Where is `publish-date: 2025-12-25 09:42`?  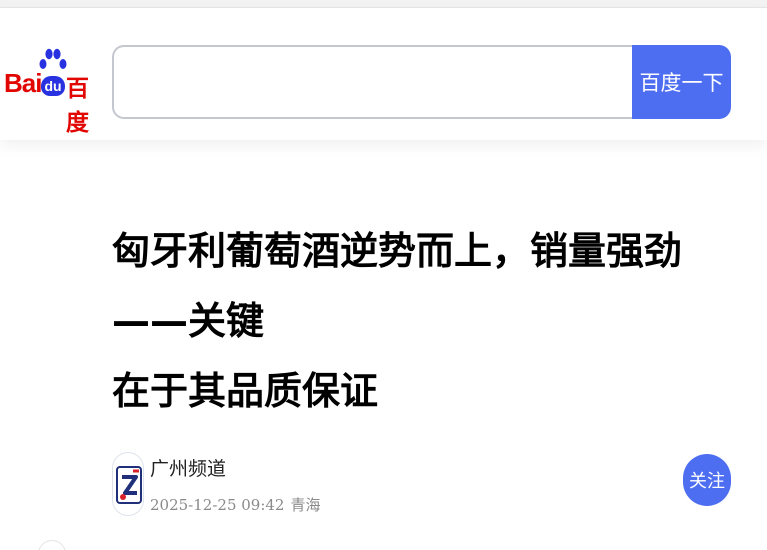
publish-date: 2025-12-25 09:42 is located at coordinates (217, 505).